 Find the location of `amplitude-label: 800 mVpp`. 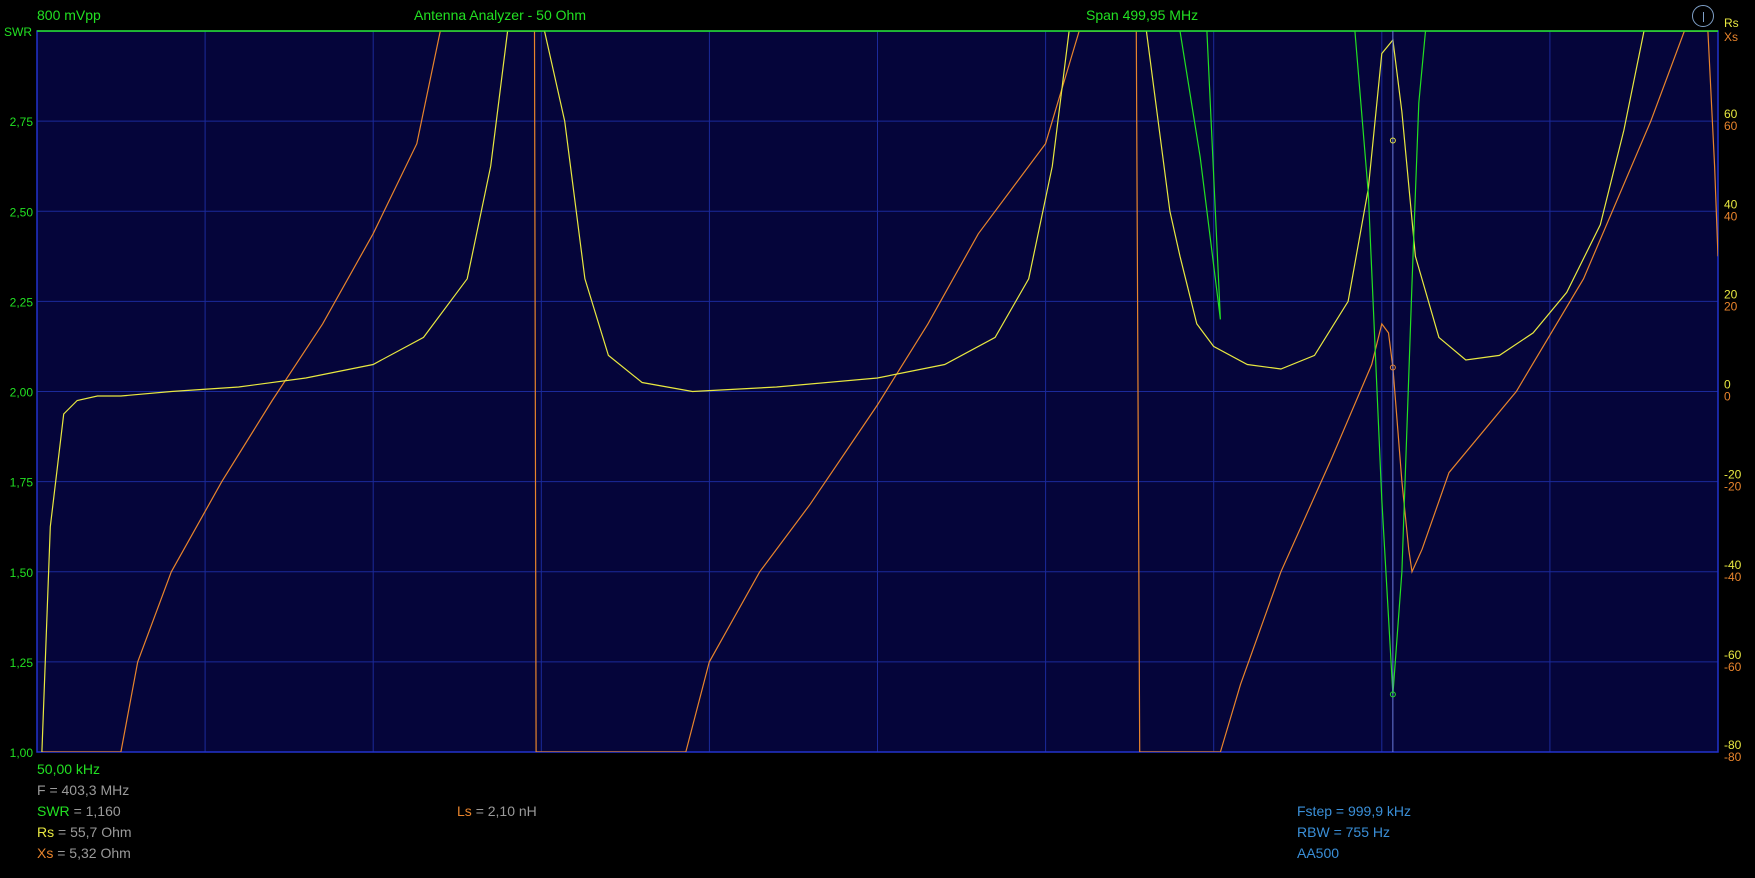

amplitude-label: 800 mVpp is located at coordinates (69, 15).